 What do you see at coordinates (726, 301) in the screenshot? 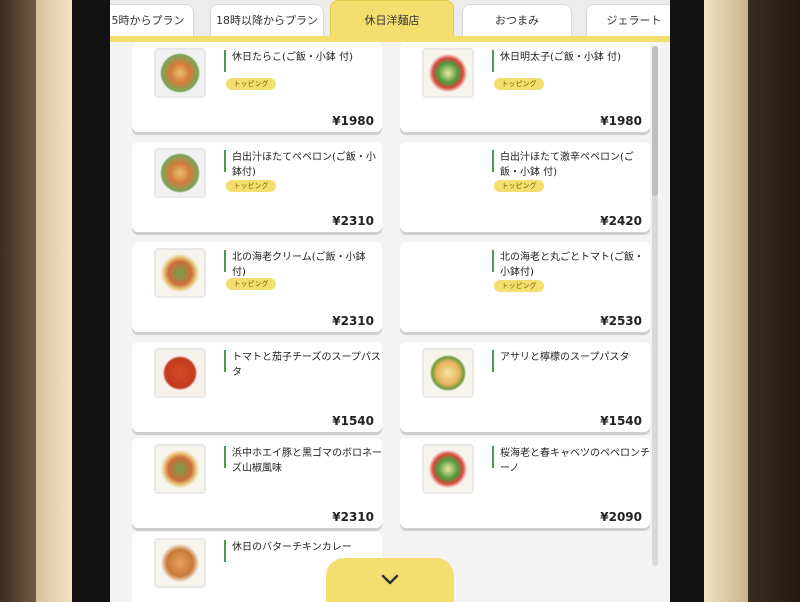
I see `kiosk-frame-right` at bounding box center [726, 301].